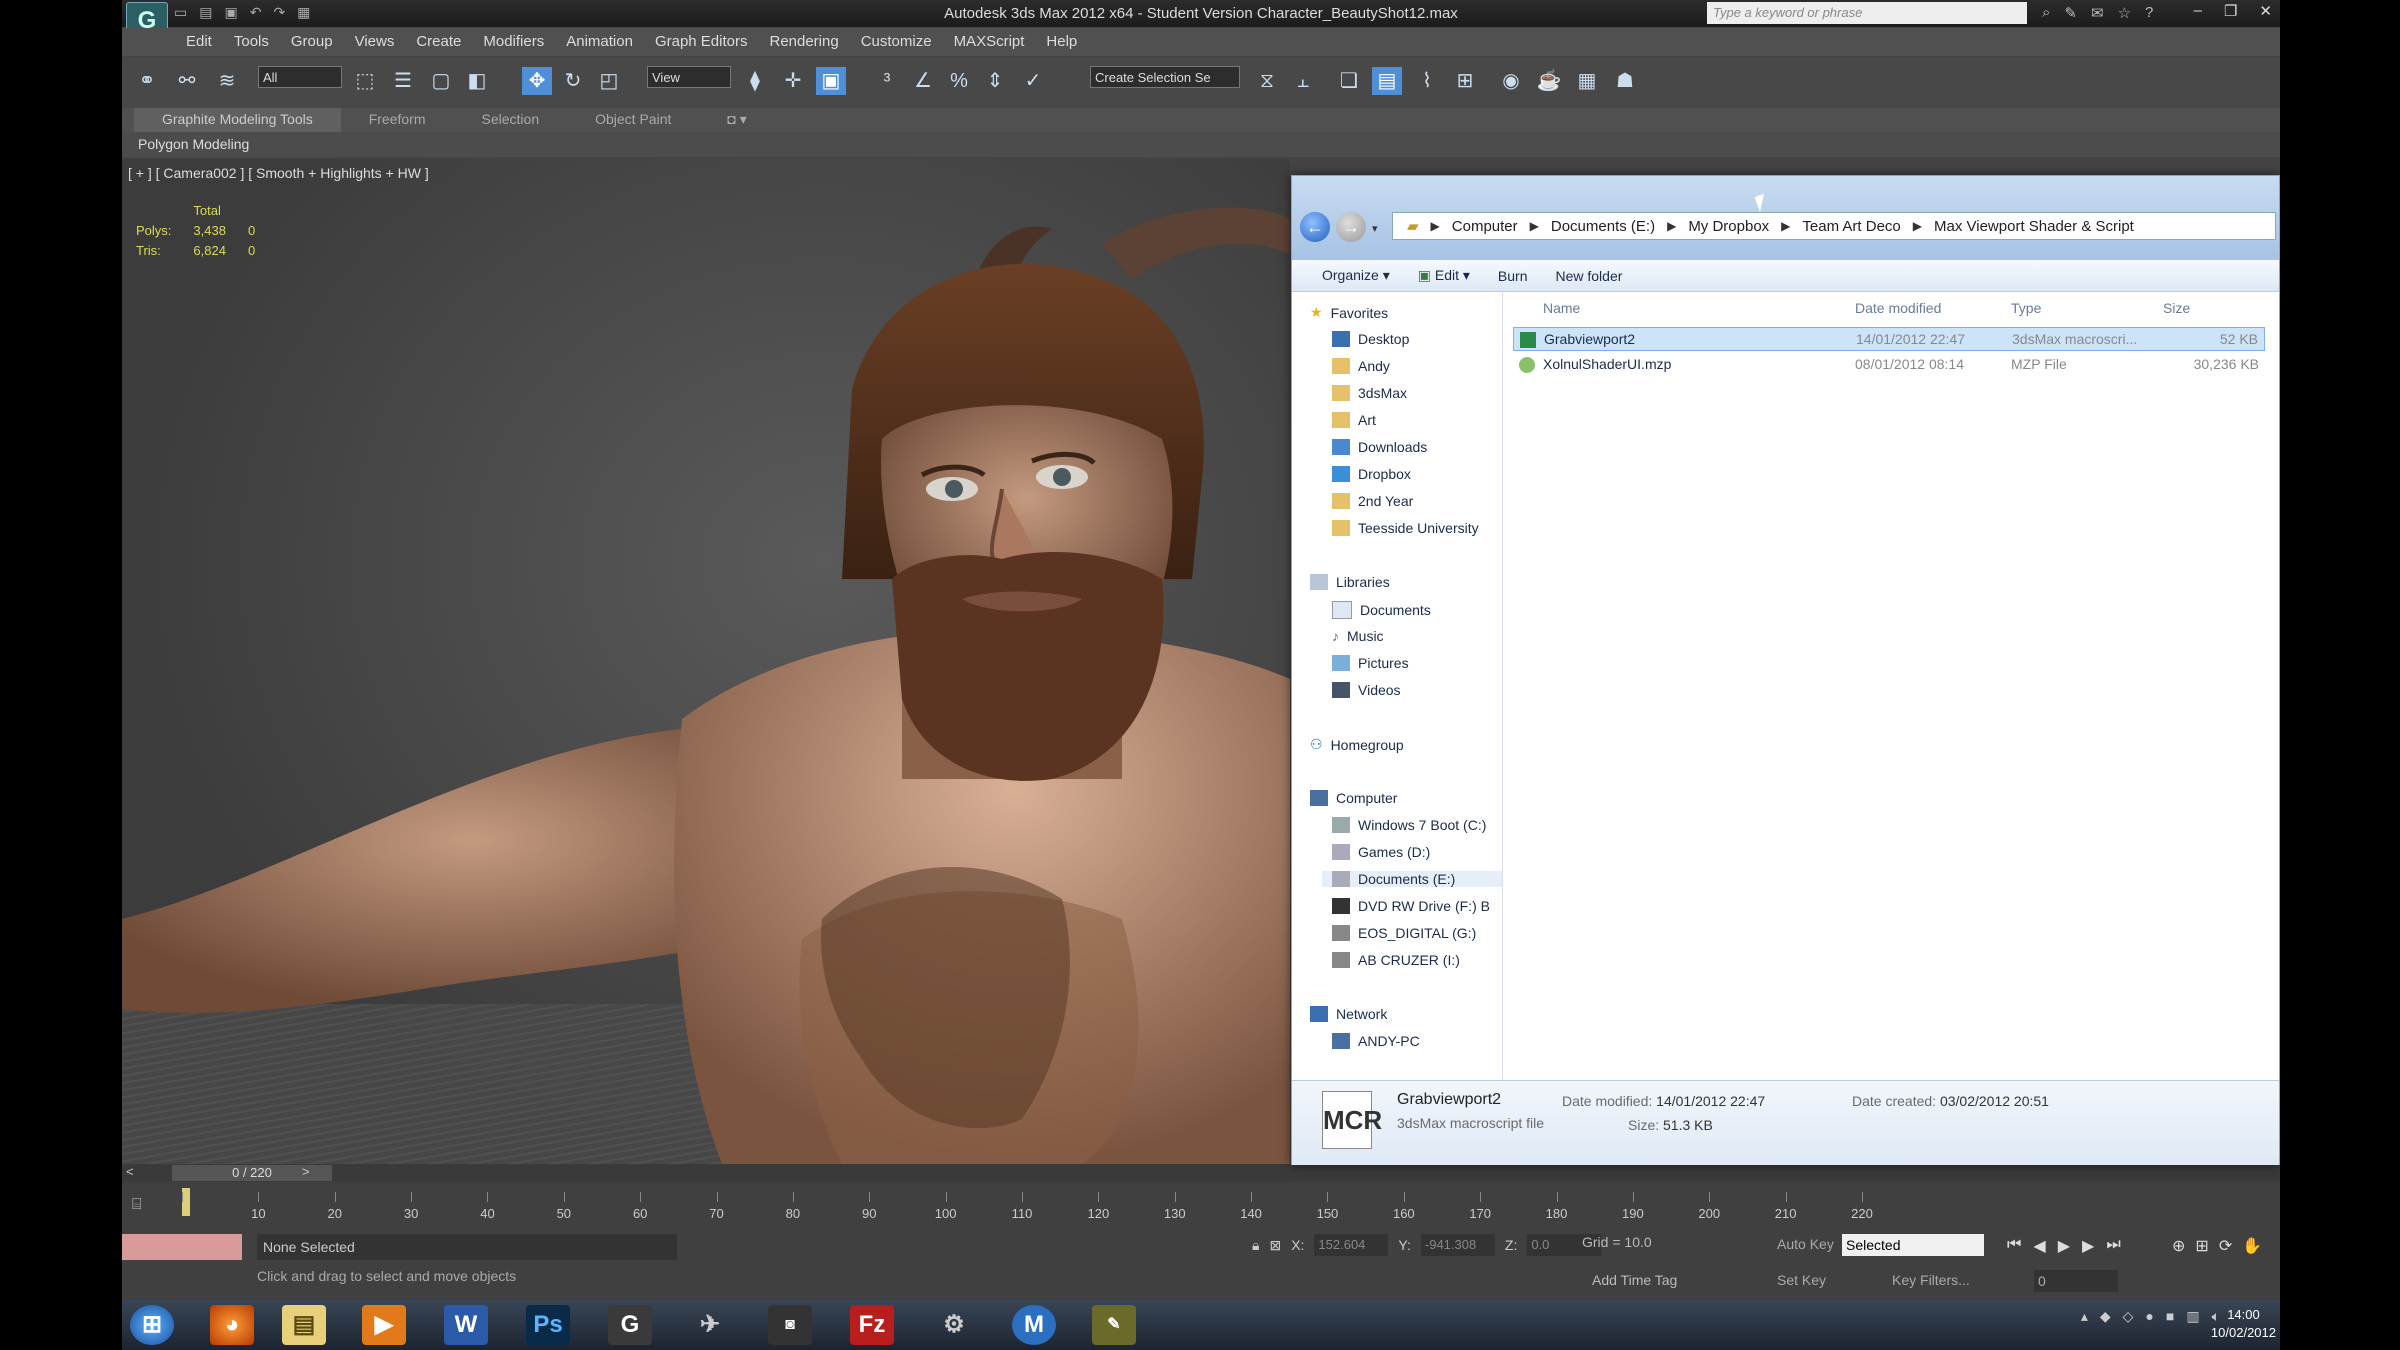  I want to click on breadcrumb-computer: Computer, so click(1485, 226).